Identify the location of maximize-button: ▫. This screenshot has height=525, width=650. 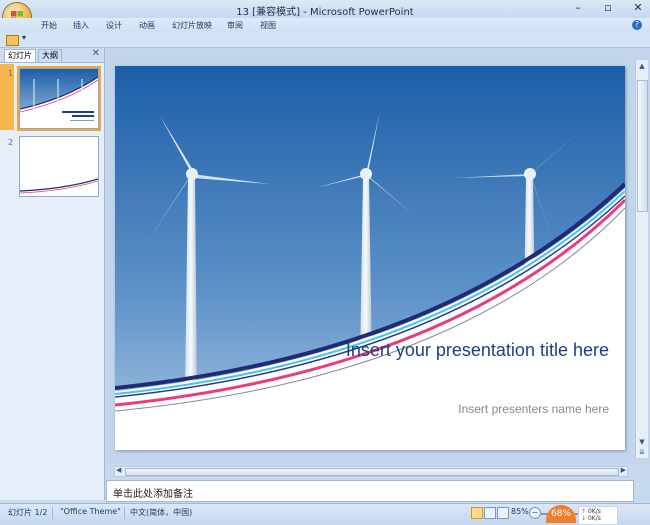
(608, 8).